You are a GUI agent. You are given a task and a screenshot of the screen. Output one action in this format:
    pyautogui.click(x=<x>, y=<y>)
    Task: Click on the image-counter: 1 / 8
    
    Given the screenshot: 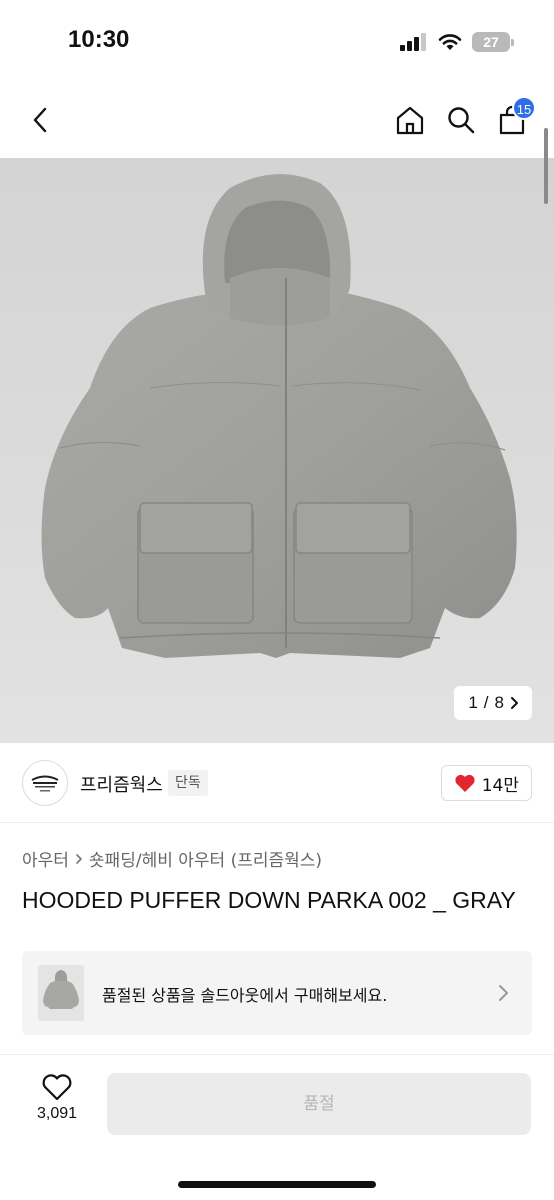 What is the action you would take?
    pyautogui.click(x=493, y=703)
    